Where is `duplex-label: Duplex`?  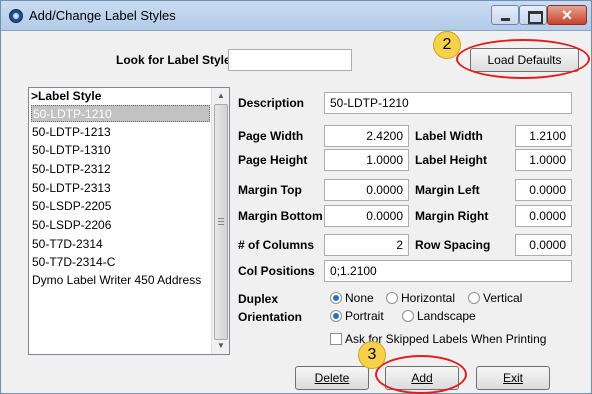
duplex-label: Duplex is located at coordinates (258, 299).